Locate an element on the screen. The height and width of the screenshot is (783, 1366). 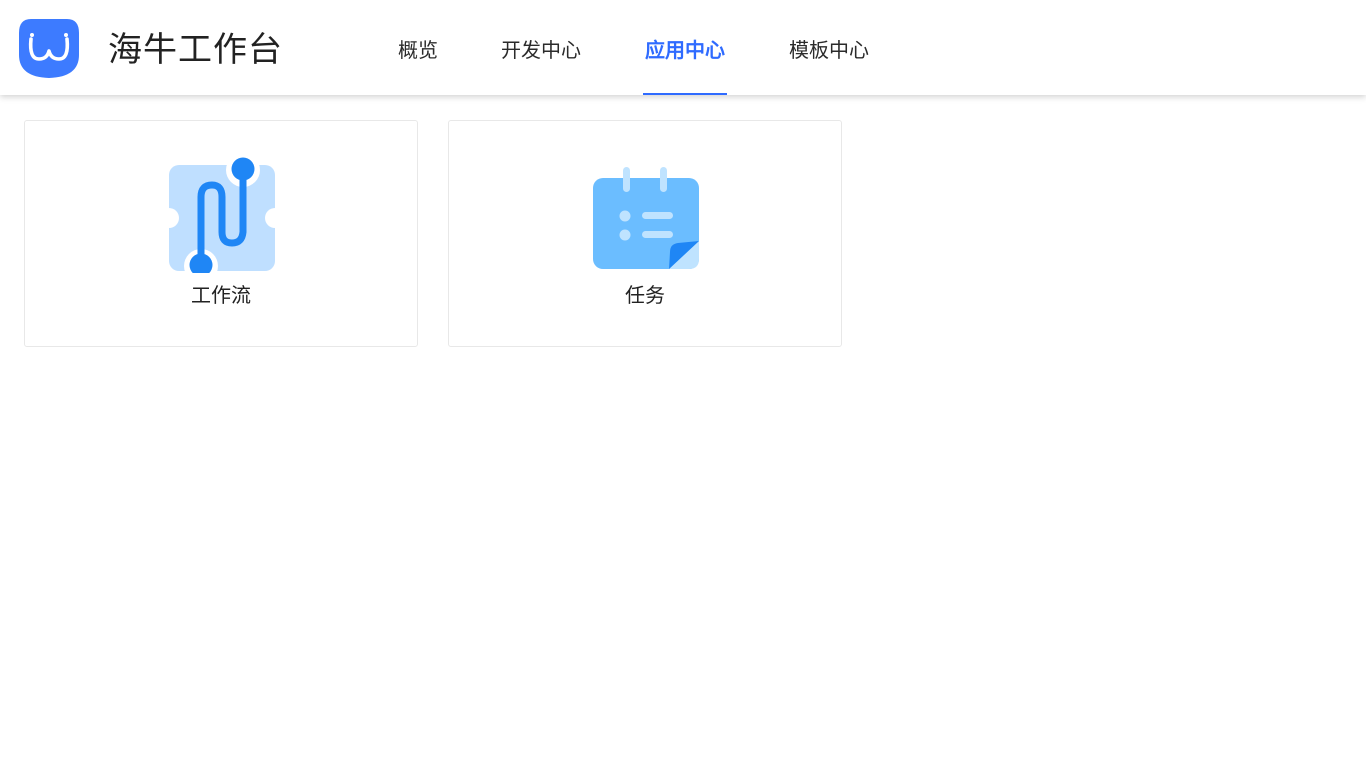
app-card-task: 任务 is located at coordinates (645, 233).